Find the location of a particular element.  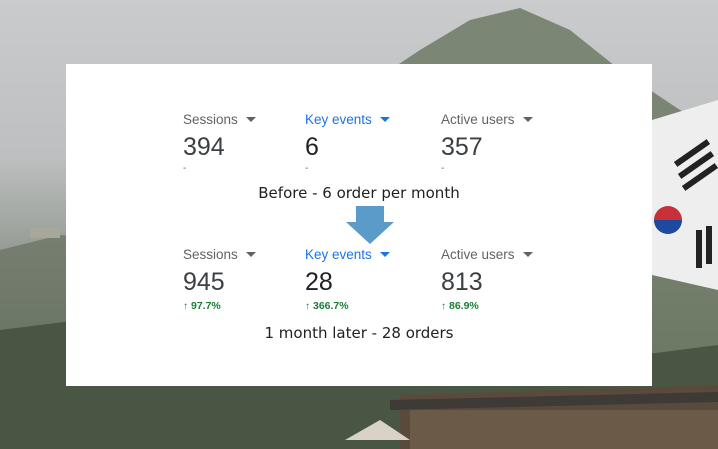

before-key-events-metric: Key events 6 - is located at coordinates (347, 143).